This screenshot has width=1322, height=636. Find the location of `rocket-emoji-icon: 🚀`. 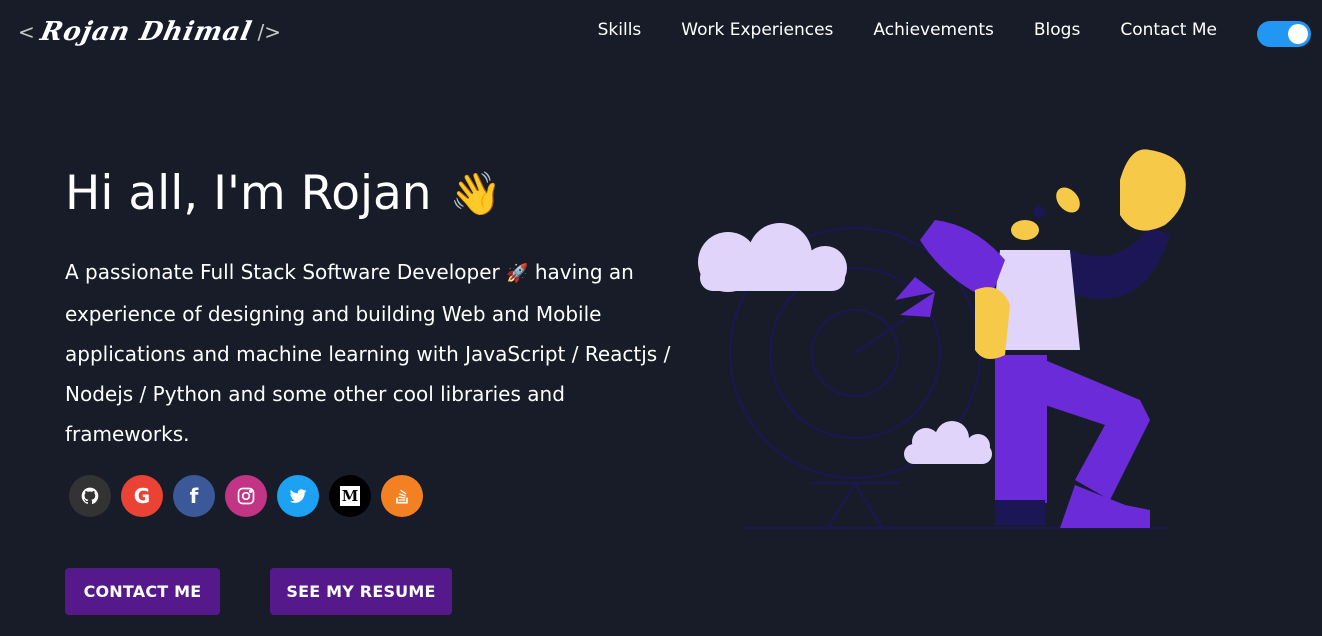

rocket-emoji-icon: 🚀 is located at coordinates (517, 273).